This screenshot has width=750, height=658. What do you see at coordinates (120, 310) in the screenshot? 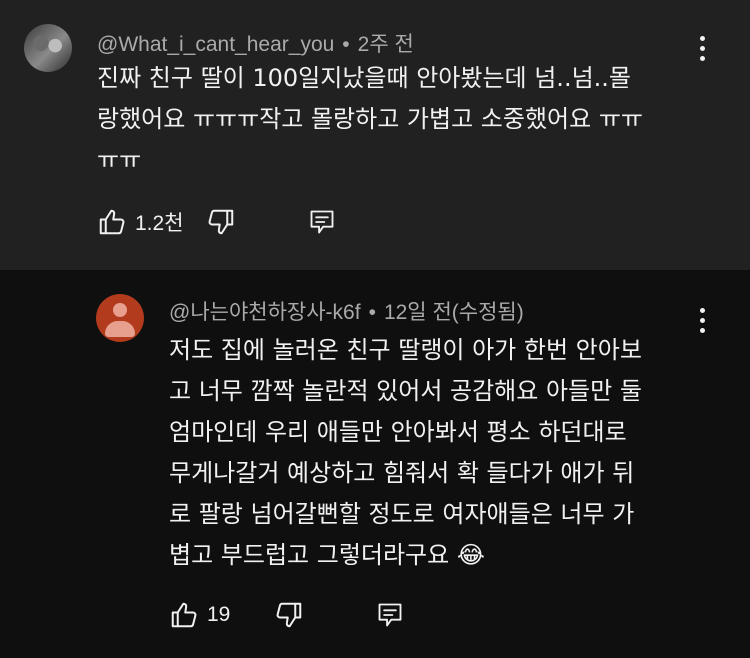
I see `avatar-head` at bounding box center [120, 310].